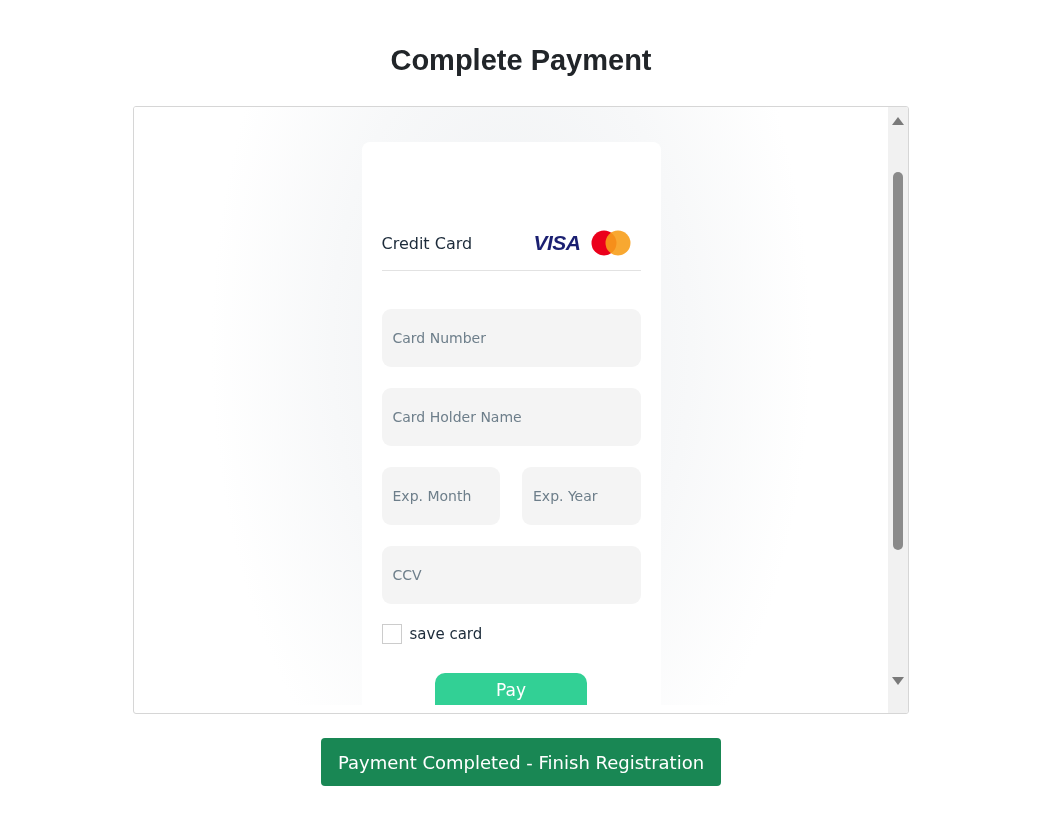 The height and width of the screenshot is (829, 1042). What do you see at coordinates (391, 634) in the screenshot?
I see `save-card-checkbox` at bounding box center [391, 634].